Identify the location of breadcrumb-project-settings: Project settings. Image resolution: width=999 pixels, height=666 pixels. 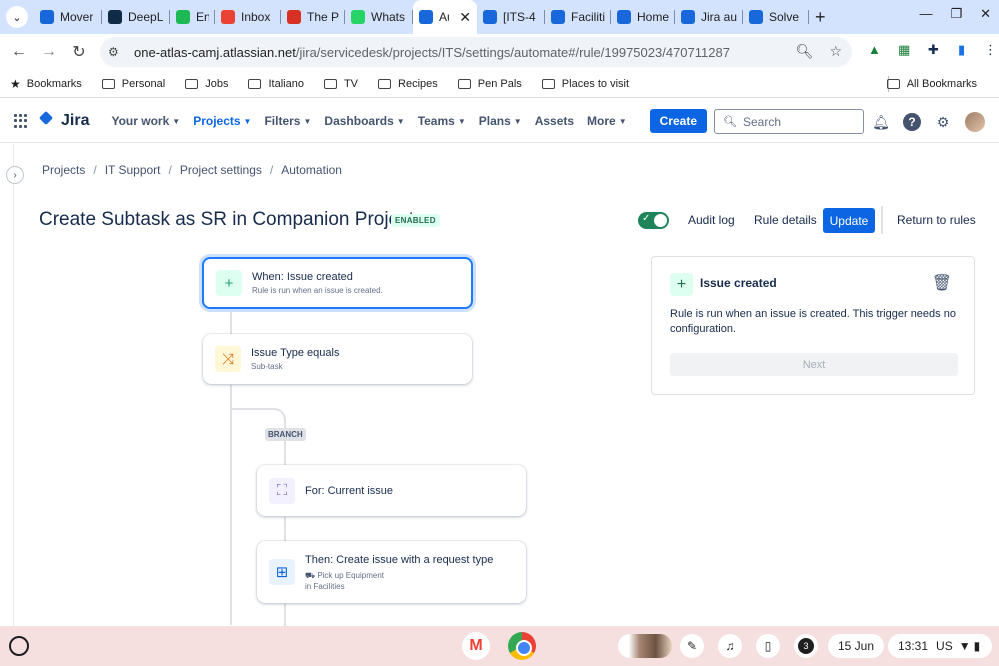
(221, 170).